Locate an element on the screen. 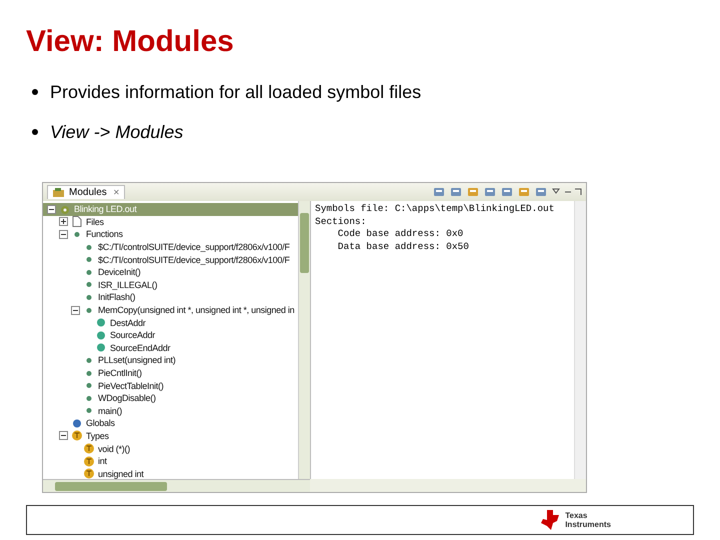  bullet-text: Provides information for all loaded symbol files is located at coordinates (236, 92).